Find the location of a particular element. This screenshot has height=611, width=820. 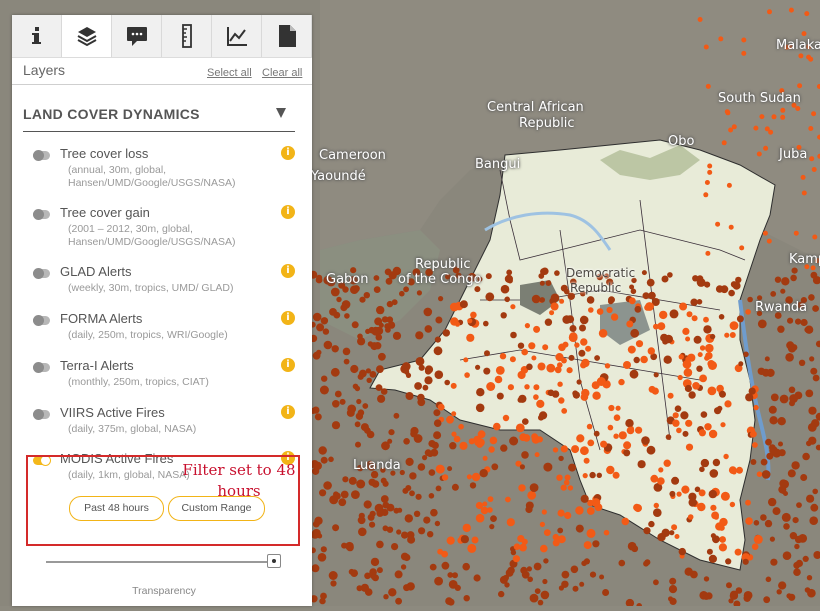

tab-analysis is located at coordinates (237, 36).